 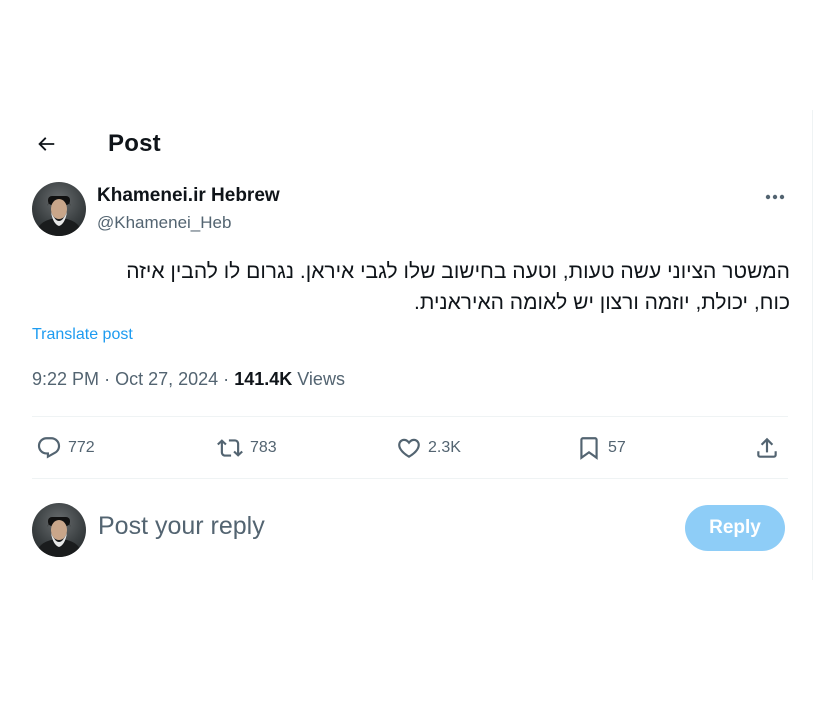 I want to click on post-meta: 9:22 PM · Oct 27, 2024 · 141.4K Views, so click(x=188, y=379).